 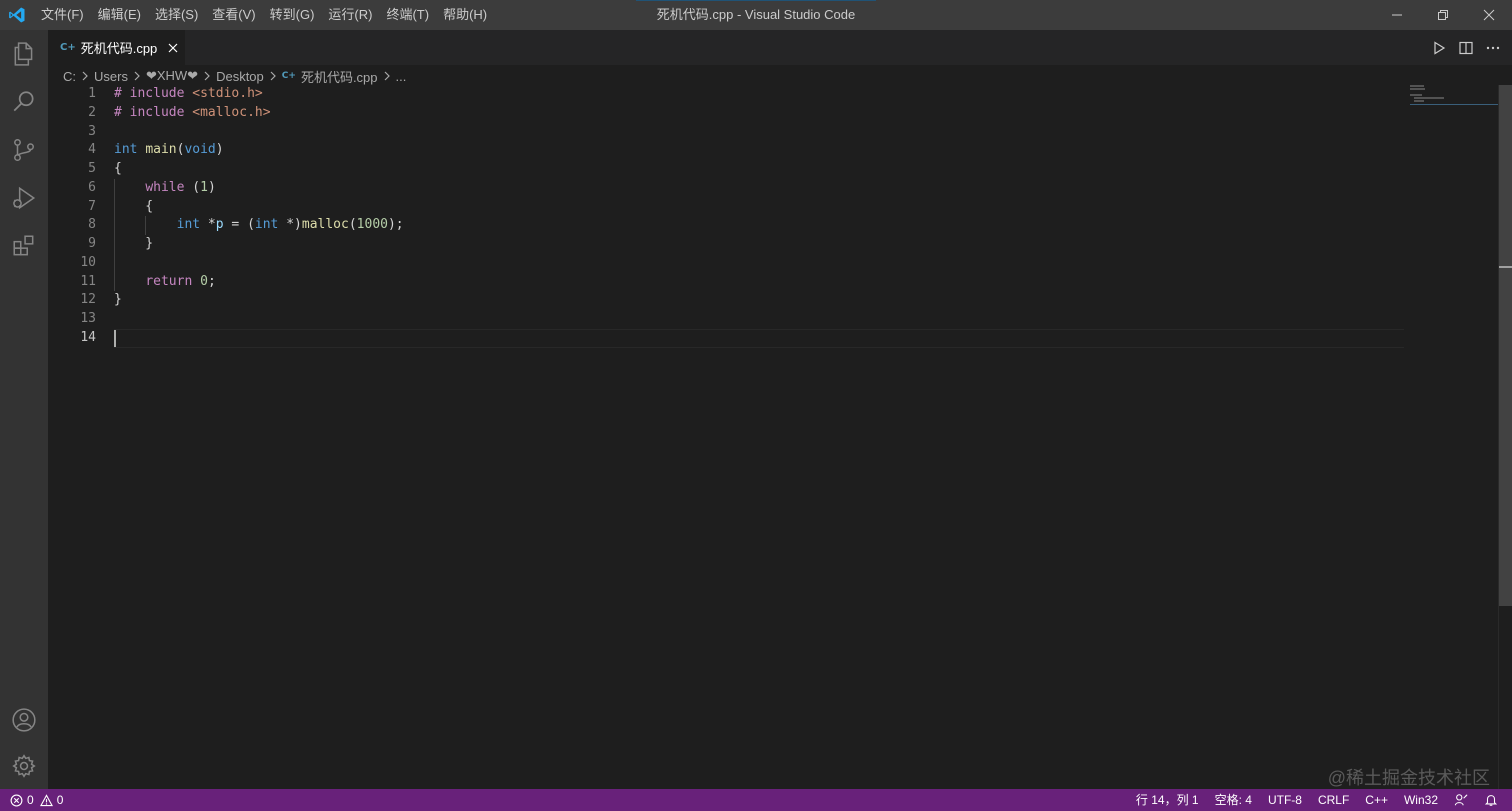 I want to click on feedback-icon, so click(x=1461, y=800).